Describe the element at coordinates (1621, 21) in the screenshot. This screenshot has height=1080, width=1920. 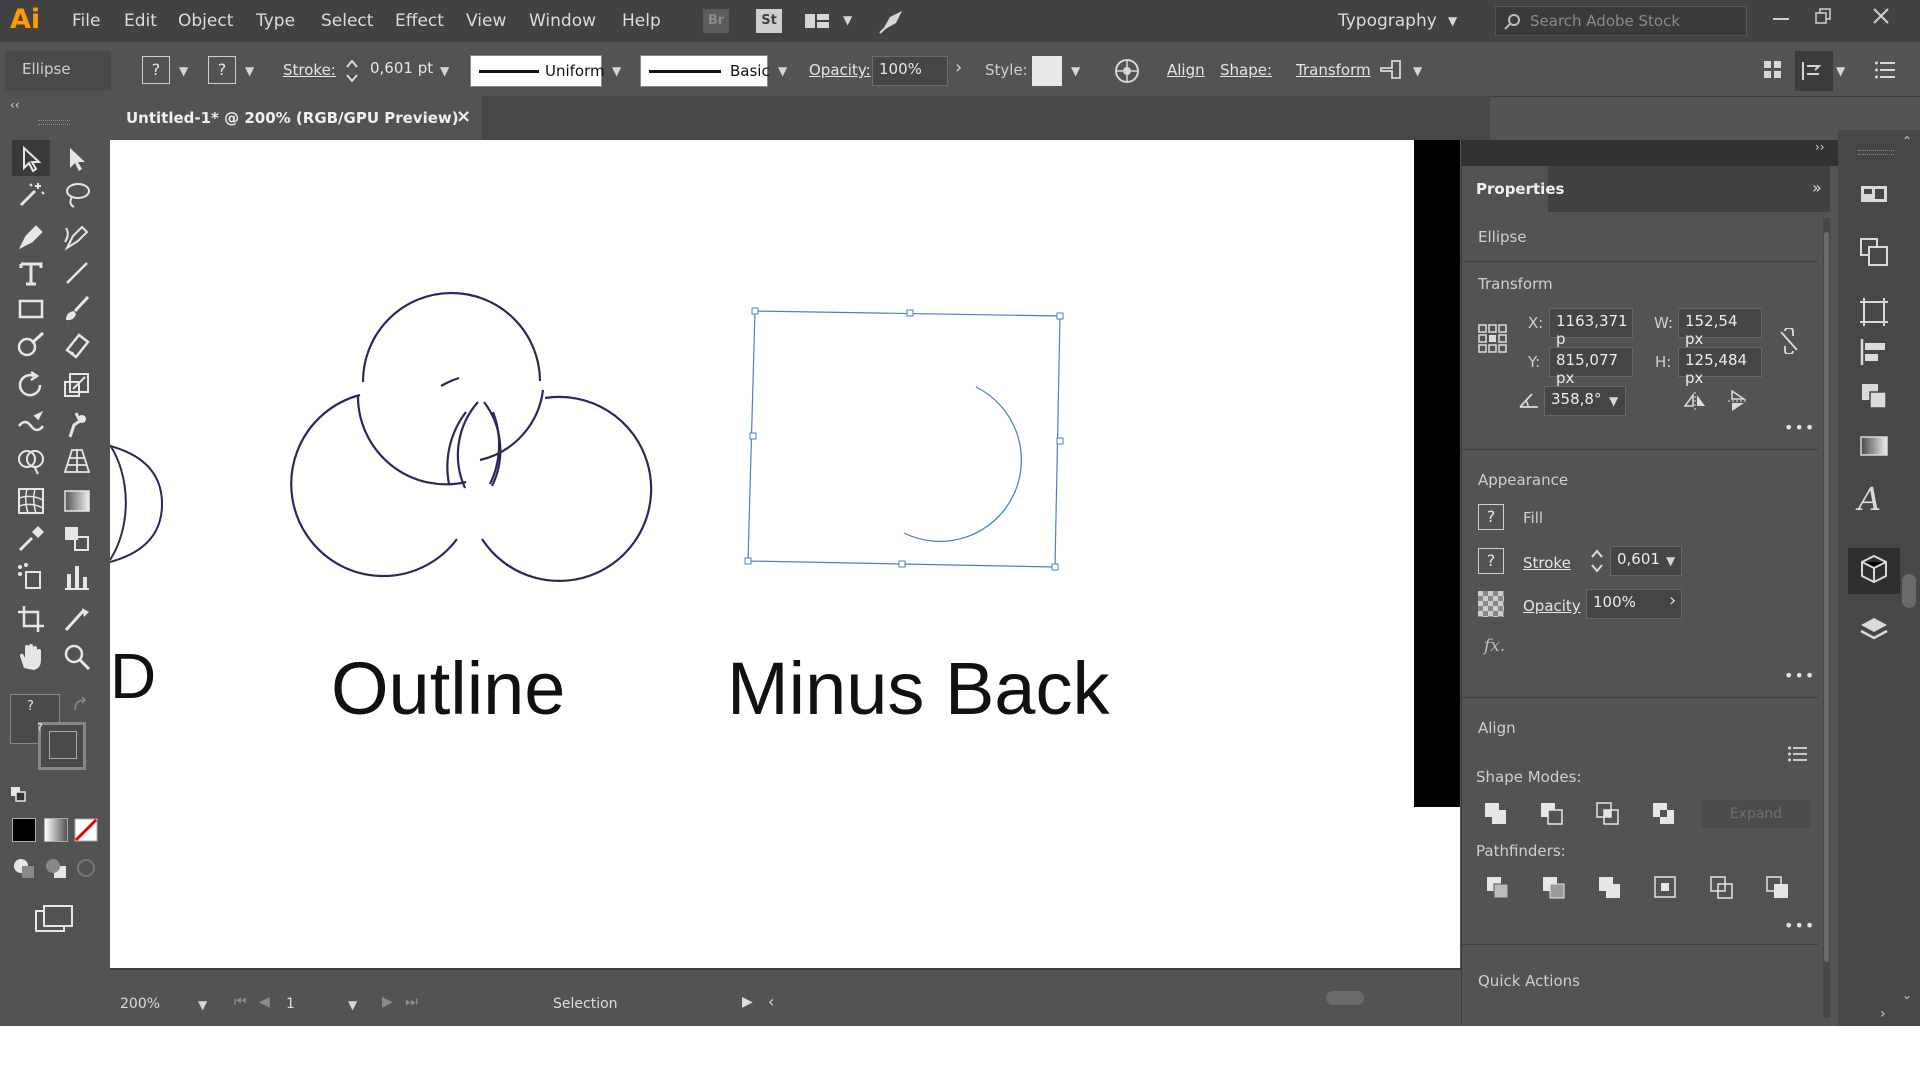
I see `stock-search-field: Search Adobe Stock` at that location.